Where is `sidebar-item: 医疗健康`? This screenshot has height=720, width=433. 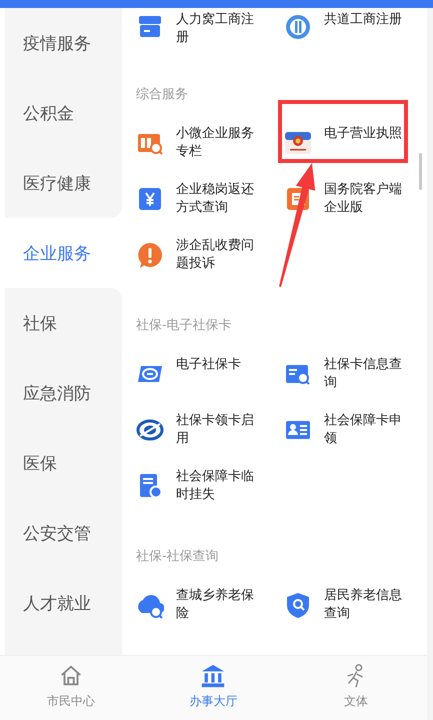 sidebar-item: 医疗健康 is located at coordinates (63, 183).